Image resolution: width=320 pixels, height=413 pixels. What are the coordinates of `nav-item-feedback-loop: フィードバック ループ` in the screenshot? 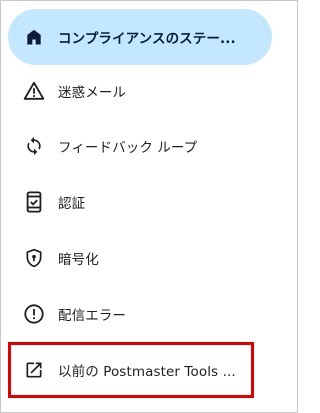 It's located at (140, 146).